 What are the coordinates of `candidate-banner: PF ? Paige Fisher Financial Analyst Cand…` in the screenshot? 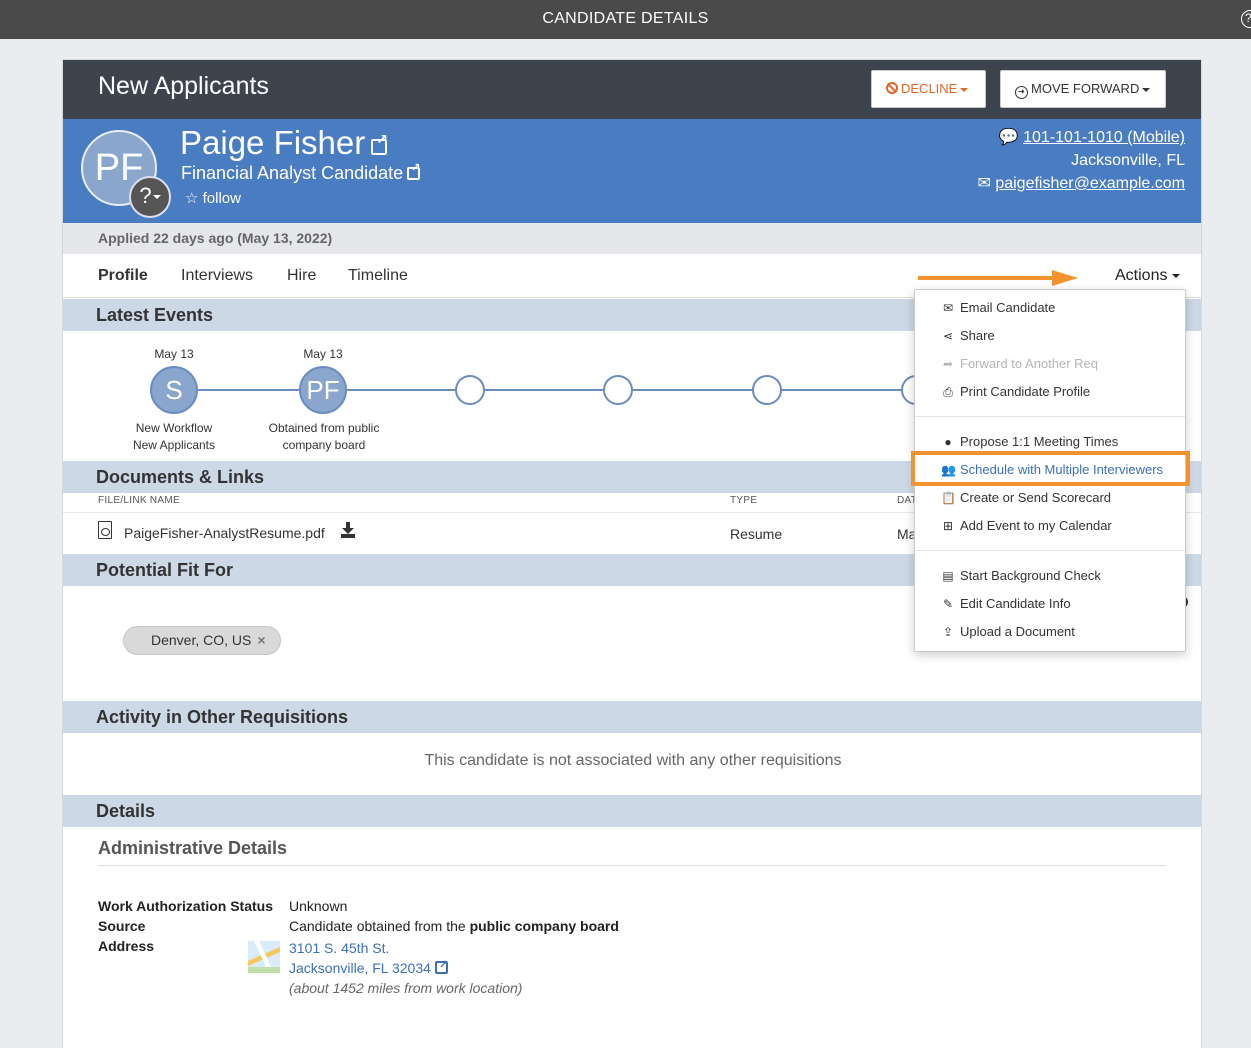 It's located at (632, 171).